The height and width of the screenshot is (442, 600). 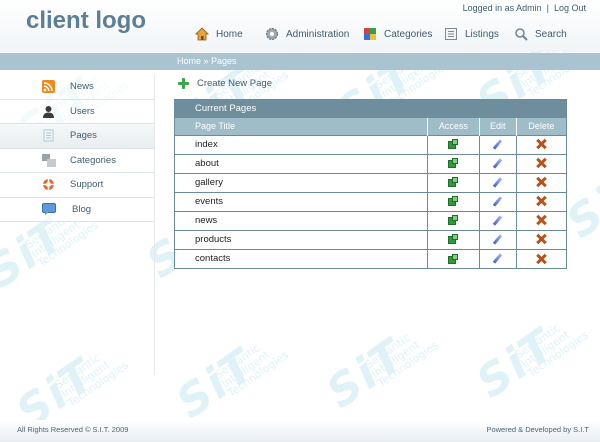 I want to click on breadcrumb-bar: Home » Pages, so click(x=300, y=61).